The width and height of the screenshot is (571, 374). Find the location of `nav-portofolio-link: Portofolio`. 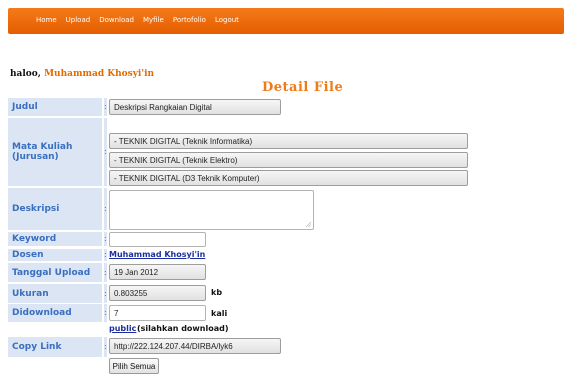

nav-portofolio-link: Portofolio is located at coordinates (189, 20).